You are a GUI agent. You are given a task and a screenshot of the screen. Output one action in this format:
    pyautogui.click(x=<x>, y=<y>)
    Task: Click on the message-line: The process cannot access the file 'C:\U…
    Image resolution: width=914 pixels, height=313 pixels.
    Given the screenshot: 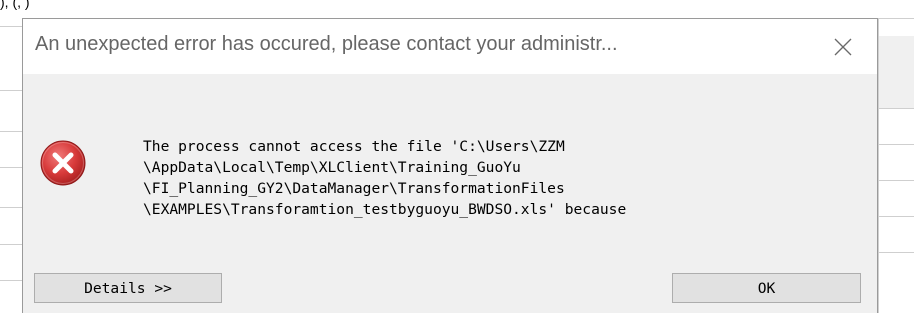 What is the action you would take?
    pyautogui.click(x=354, y=146)
    